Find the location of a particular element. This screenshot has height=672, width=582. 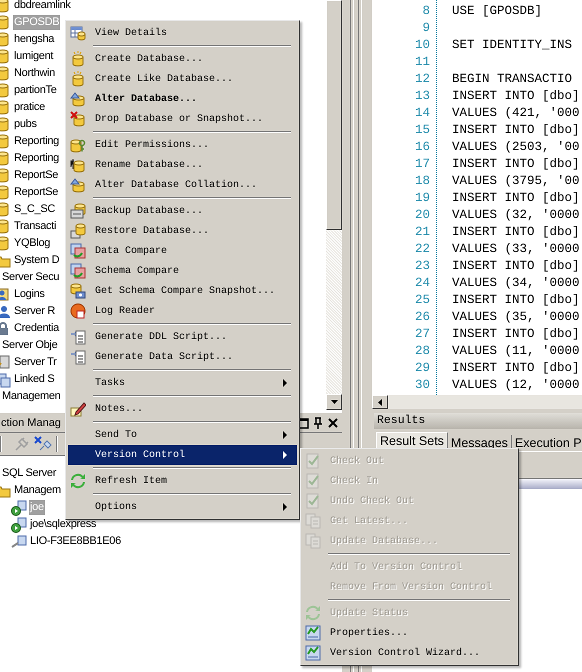

line-number: 15 is located at coordinates (422, 130).